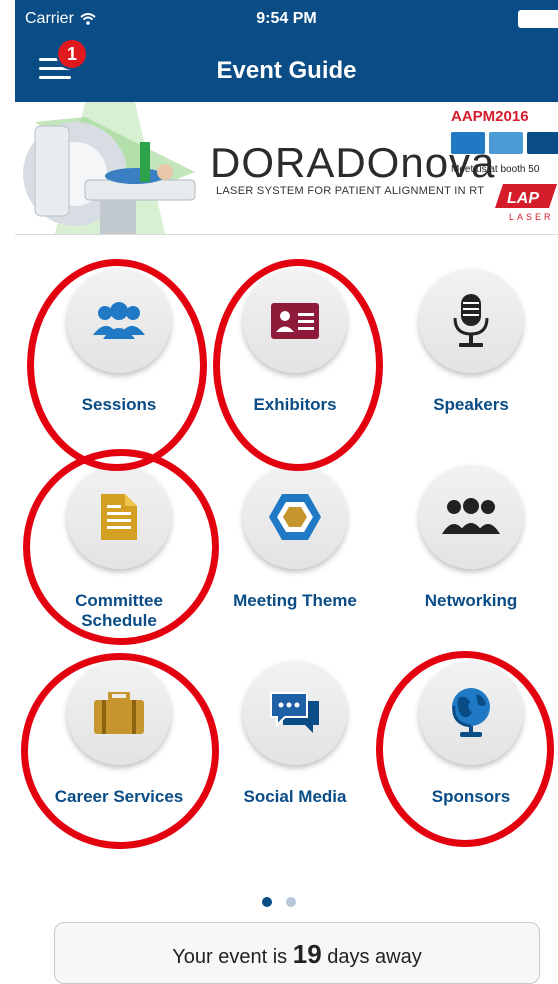 This screenshot has width=558, height=984. I want to click on tile-label: Sponsors, so click(471, 796).